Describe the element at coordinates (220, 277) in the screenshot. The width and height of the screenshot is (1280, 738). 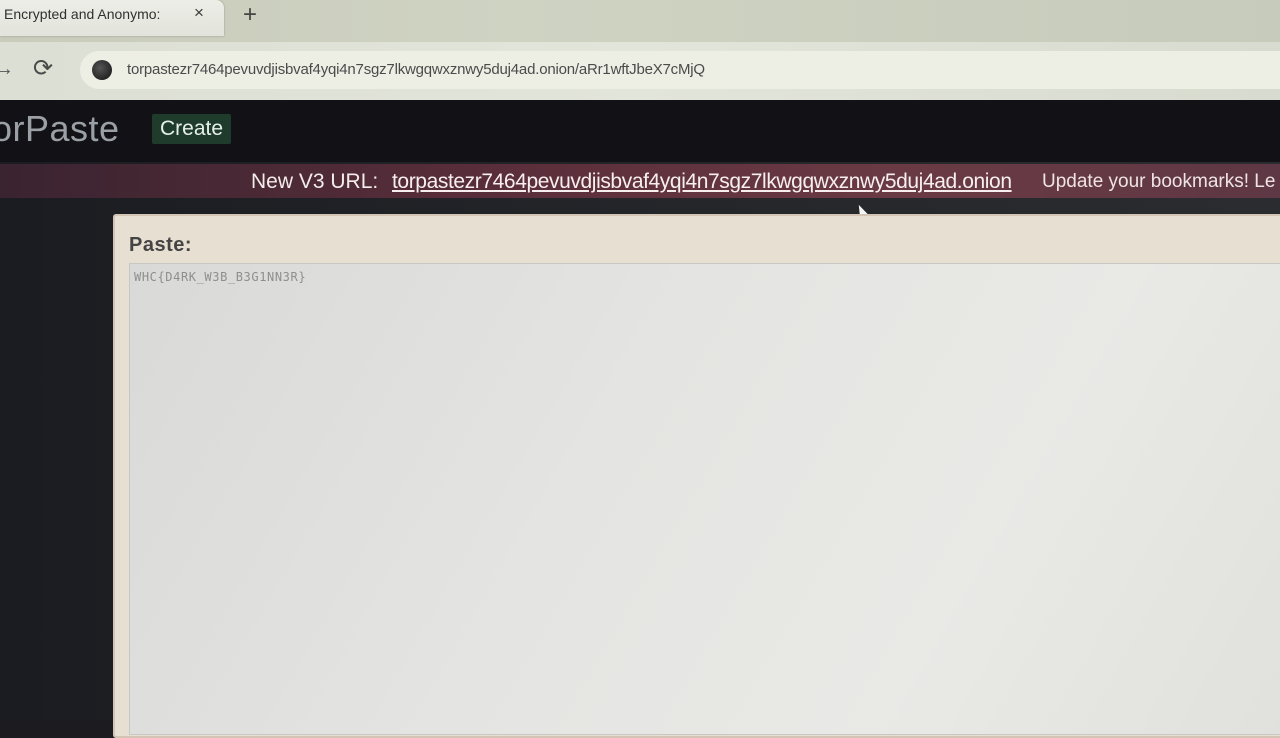
I see `paste-content: WHC{D4RK_W3B_B3G1NN3R}` at that location.